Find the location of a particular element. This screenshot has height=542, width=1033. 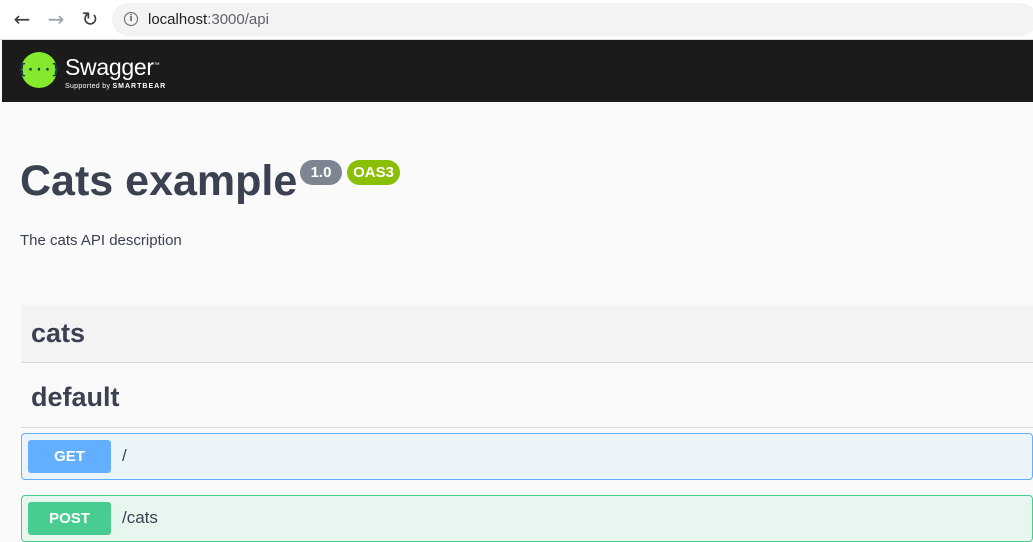

supported-by-label: Supported by is located at coordinates (88, 86).